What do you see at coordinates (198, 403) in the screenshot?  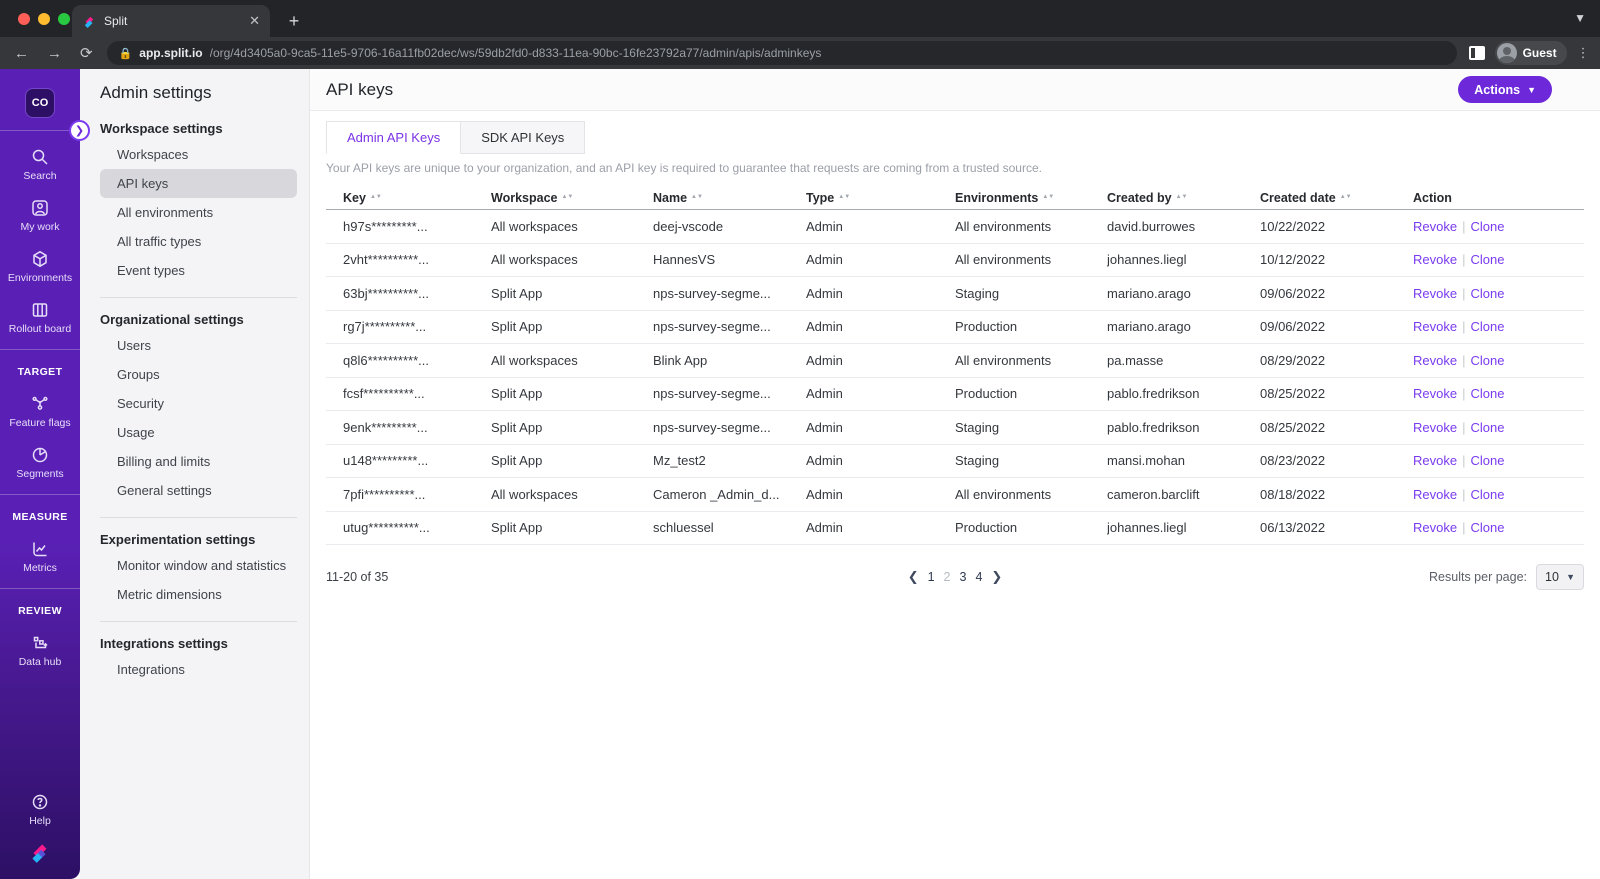 I see `nav-item-security: Security` at bounding box center [198, 403].